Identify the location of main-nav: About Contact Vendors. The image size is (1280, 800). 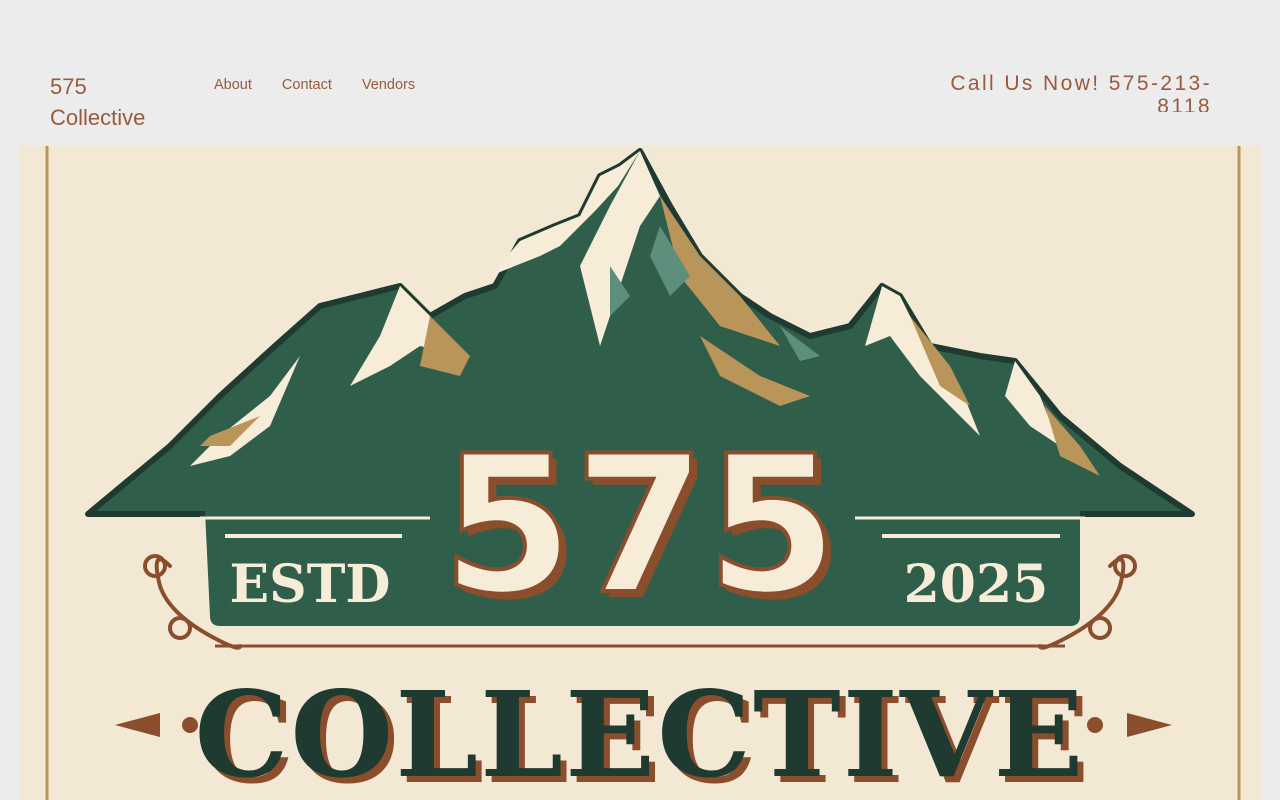
(314, 85).